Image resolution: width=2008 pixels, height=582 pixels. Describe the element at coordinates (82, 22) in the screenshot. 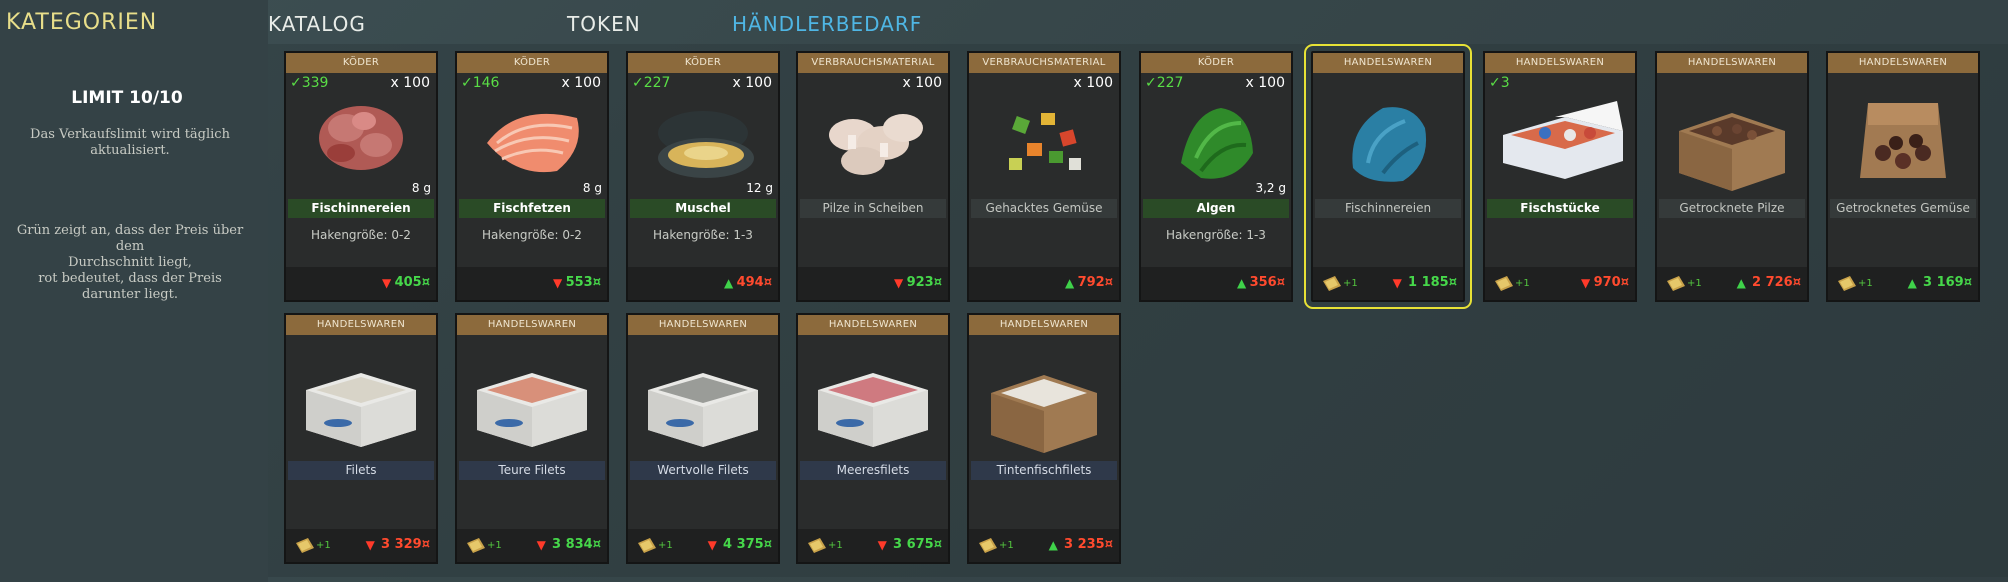

I see `categories-title: KATEGORIEN` at that location.